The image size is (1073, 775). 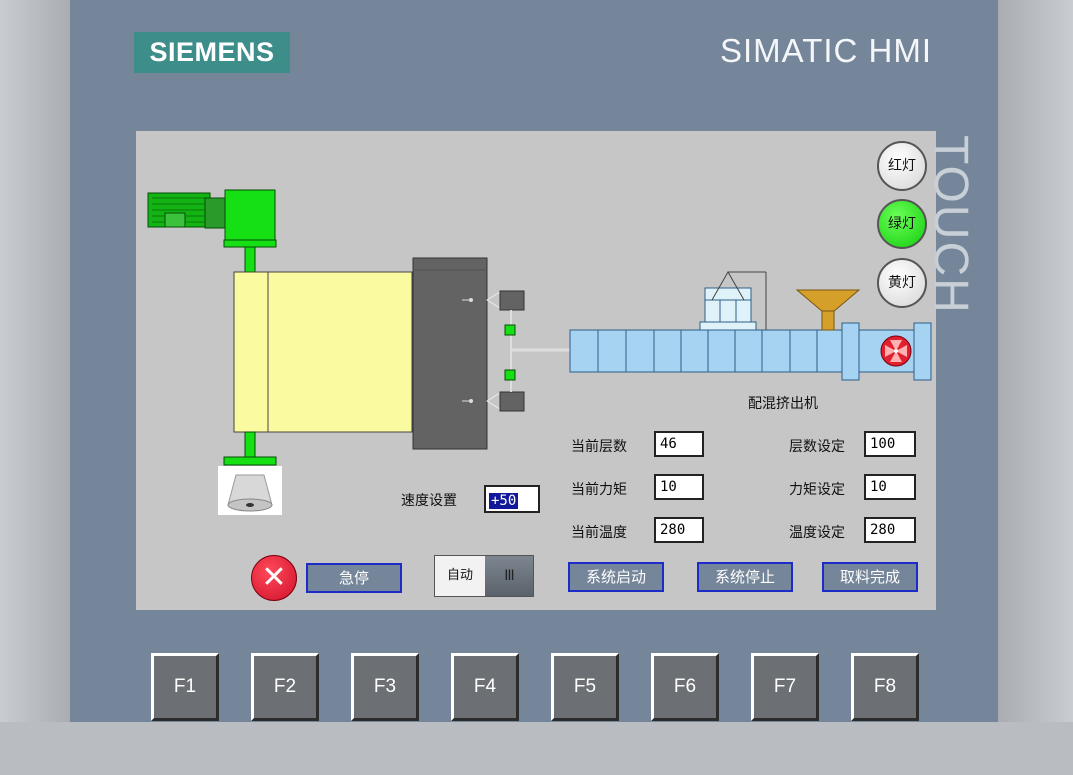 What do you see at coordinates (750, 351) in the screenshot?
I see `extruder-barrel` at bounding box center [750, 351].